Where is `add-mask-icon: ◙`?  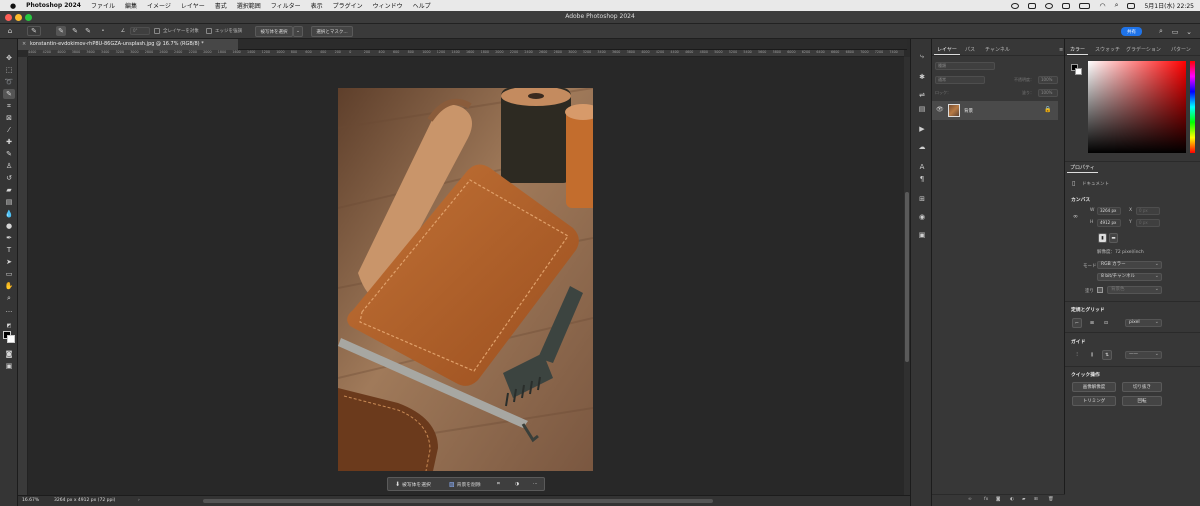 add-mask-icon: ◙ is located at coordinates (998, 499).